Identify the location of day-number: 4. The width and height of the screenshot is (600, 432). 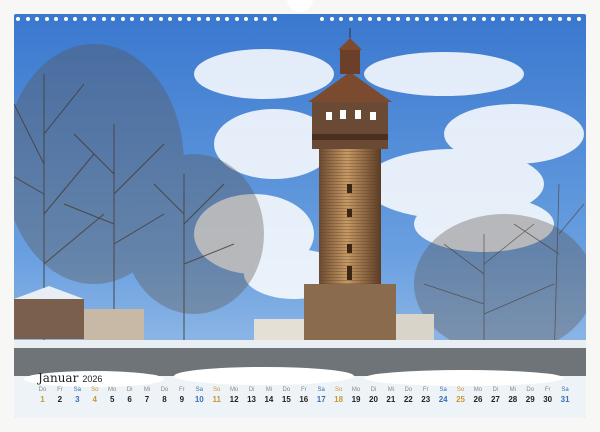
(94, 399).